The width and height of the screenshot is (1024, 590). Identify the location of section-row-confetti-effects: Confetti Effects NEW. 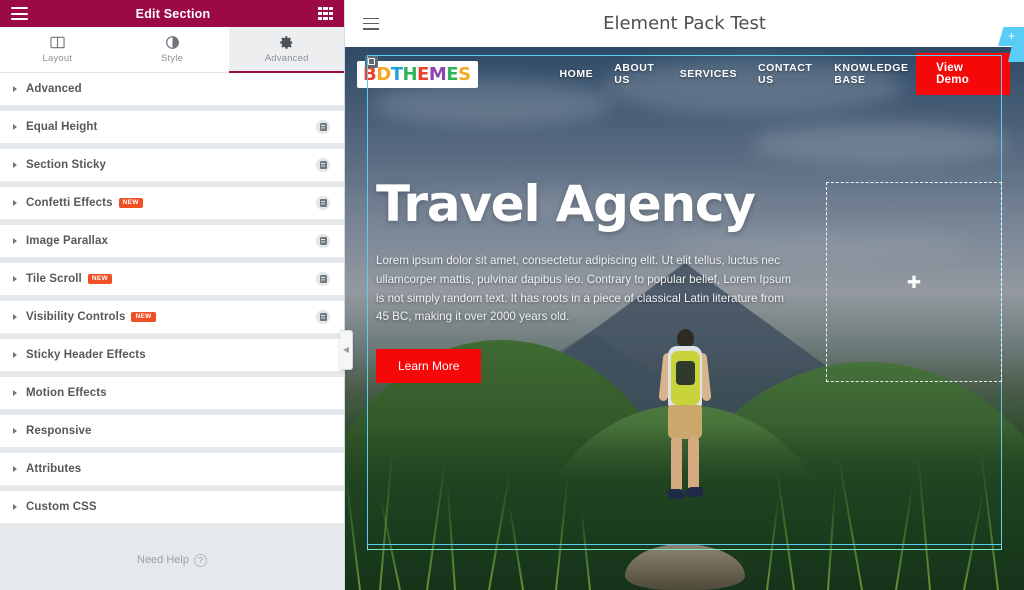
(172, 203).